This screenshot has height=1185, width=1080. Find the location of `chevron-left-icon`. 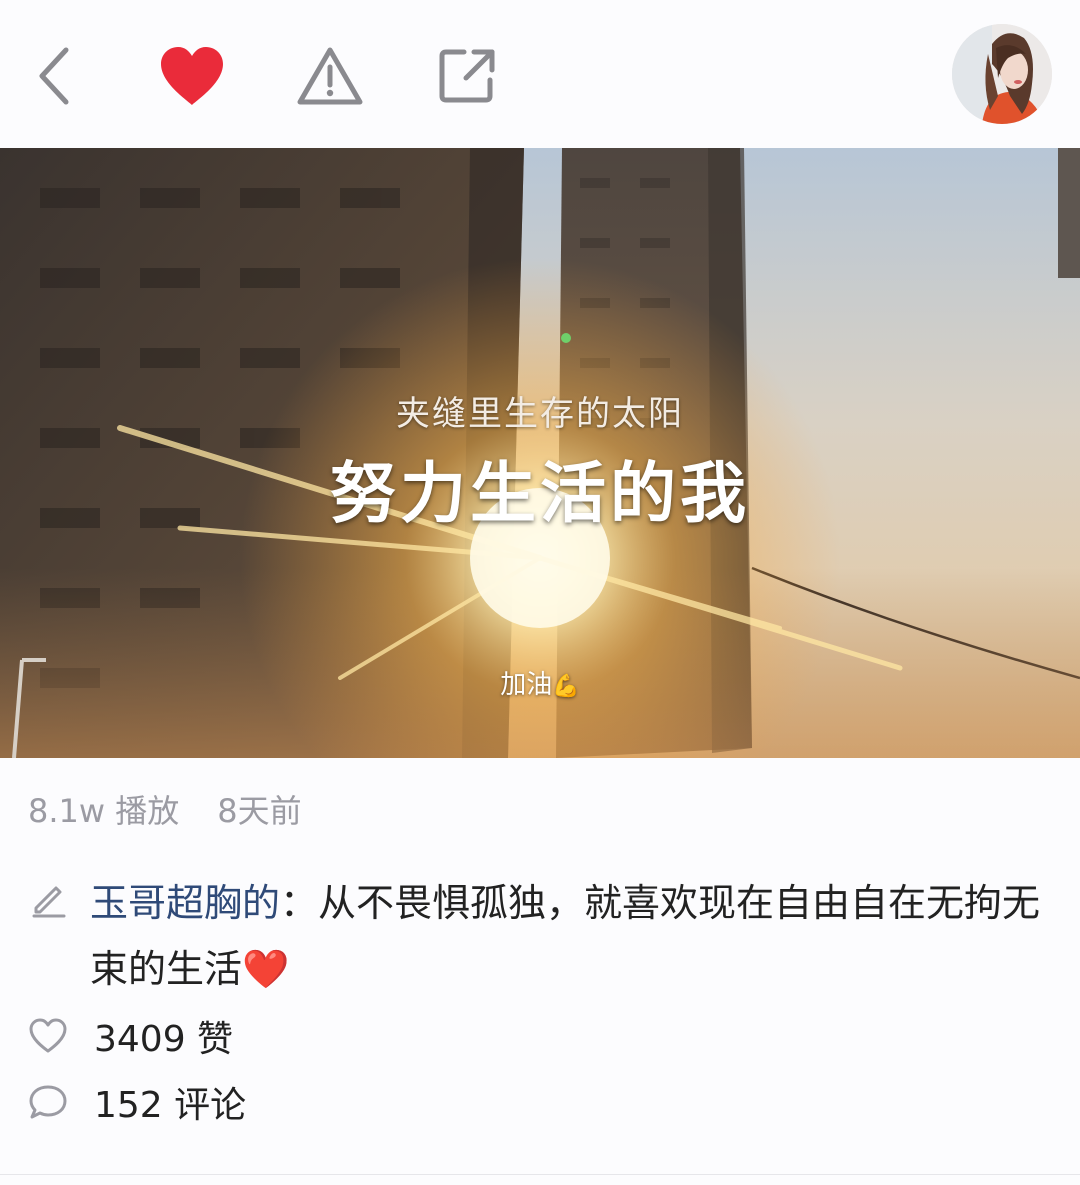

chevron-left-icon is located at coordinates (54, 76).